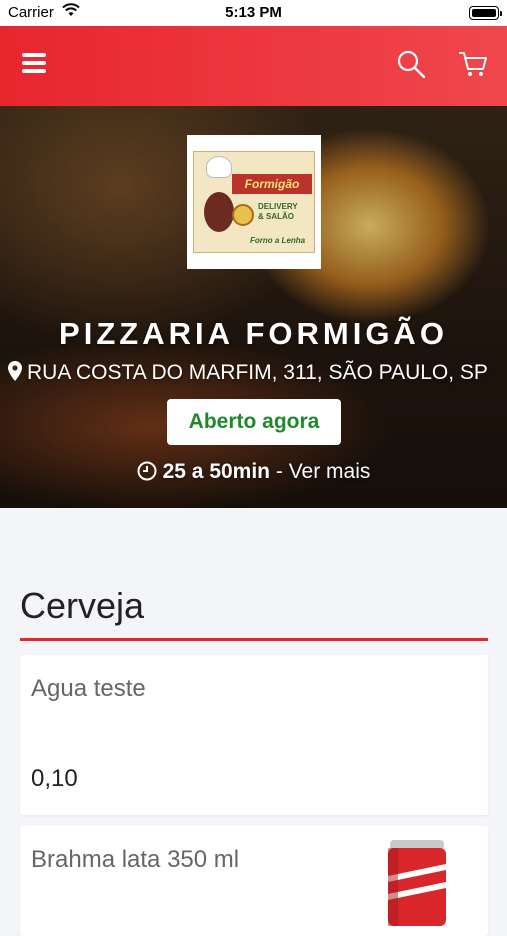  I want to click on location-pin-icon, so click(15, 371).